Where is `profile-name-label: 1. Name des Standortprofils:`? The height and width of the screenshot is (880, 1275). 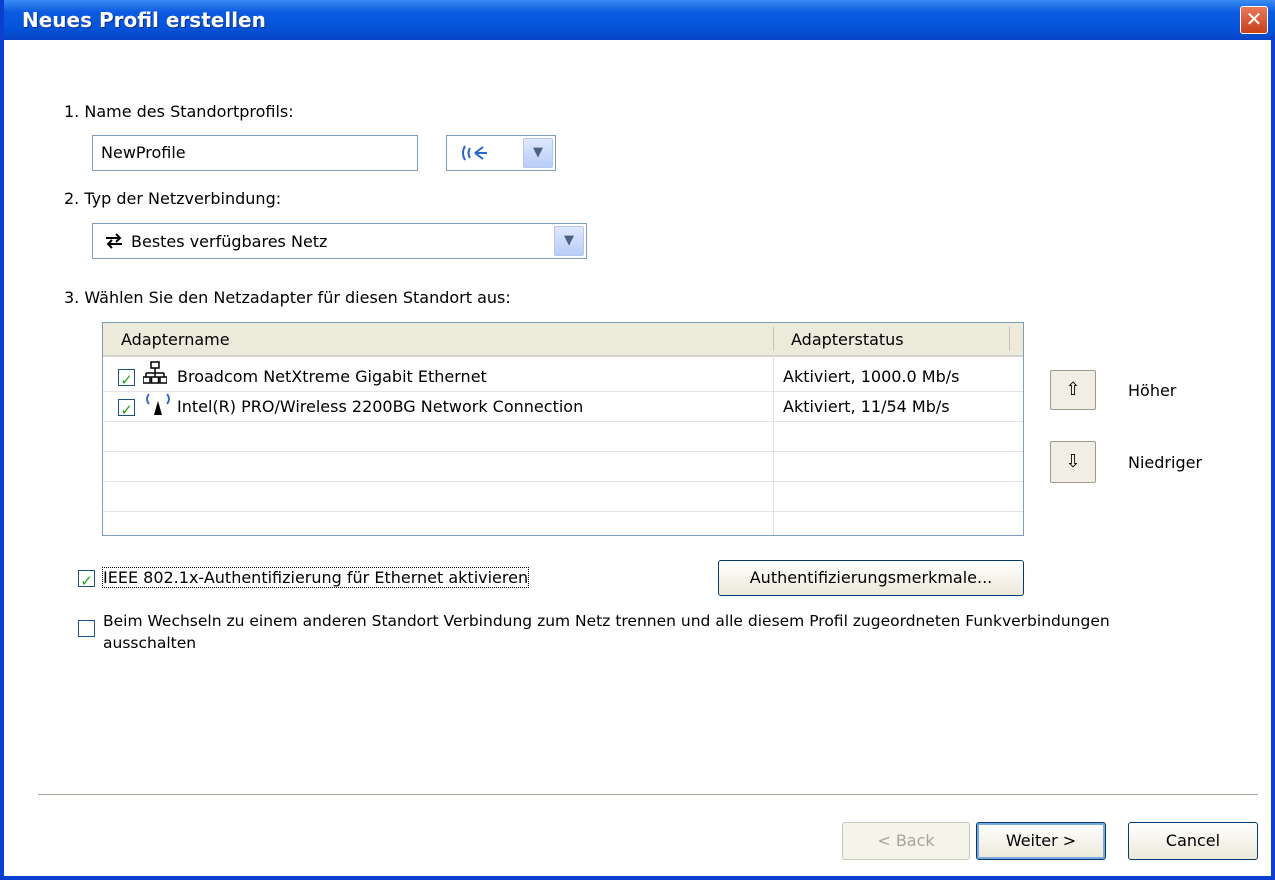
profile-name-label: 1. Name des Standortprofils: is located at coordinates (179, 111).